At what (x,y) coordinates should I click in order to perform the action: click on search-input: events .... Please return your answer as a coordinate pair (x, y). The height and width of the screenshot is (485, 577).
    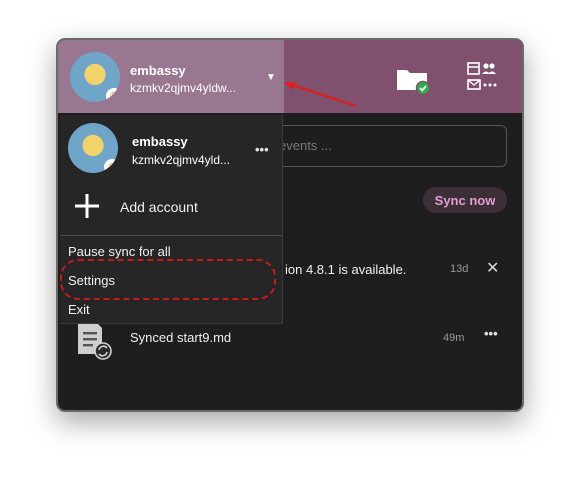
    Looking at the image, I should click on (383, 146).